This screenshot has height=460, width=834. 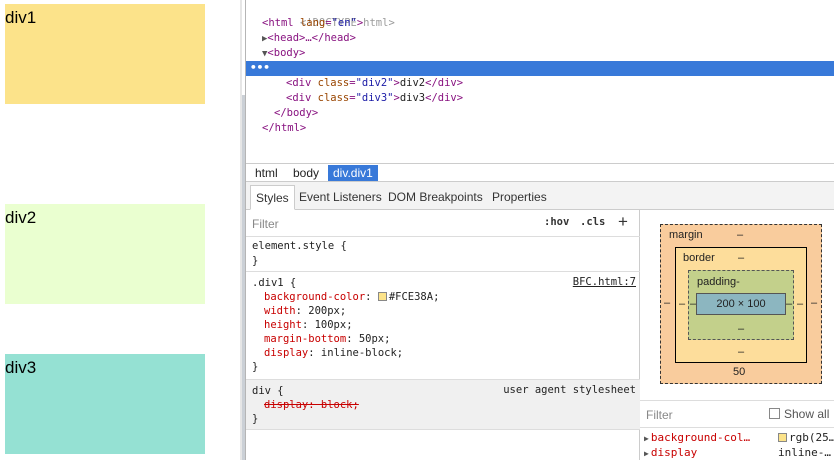 What do you see at coordinates (569, 390) in the screenshot?
I see `ua-stylesheet-label: user agent stylesheet` at bounding box center [569, 390].